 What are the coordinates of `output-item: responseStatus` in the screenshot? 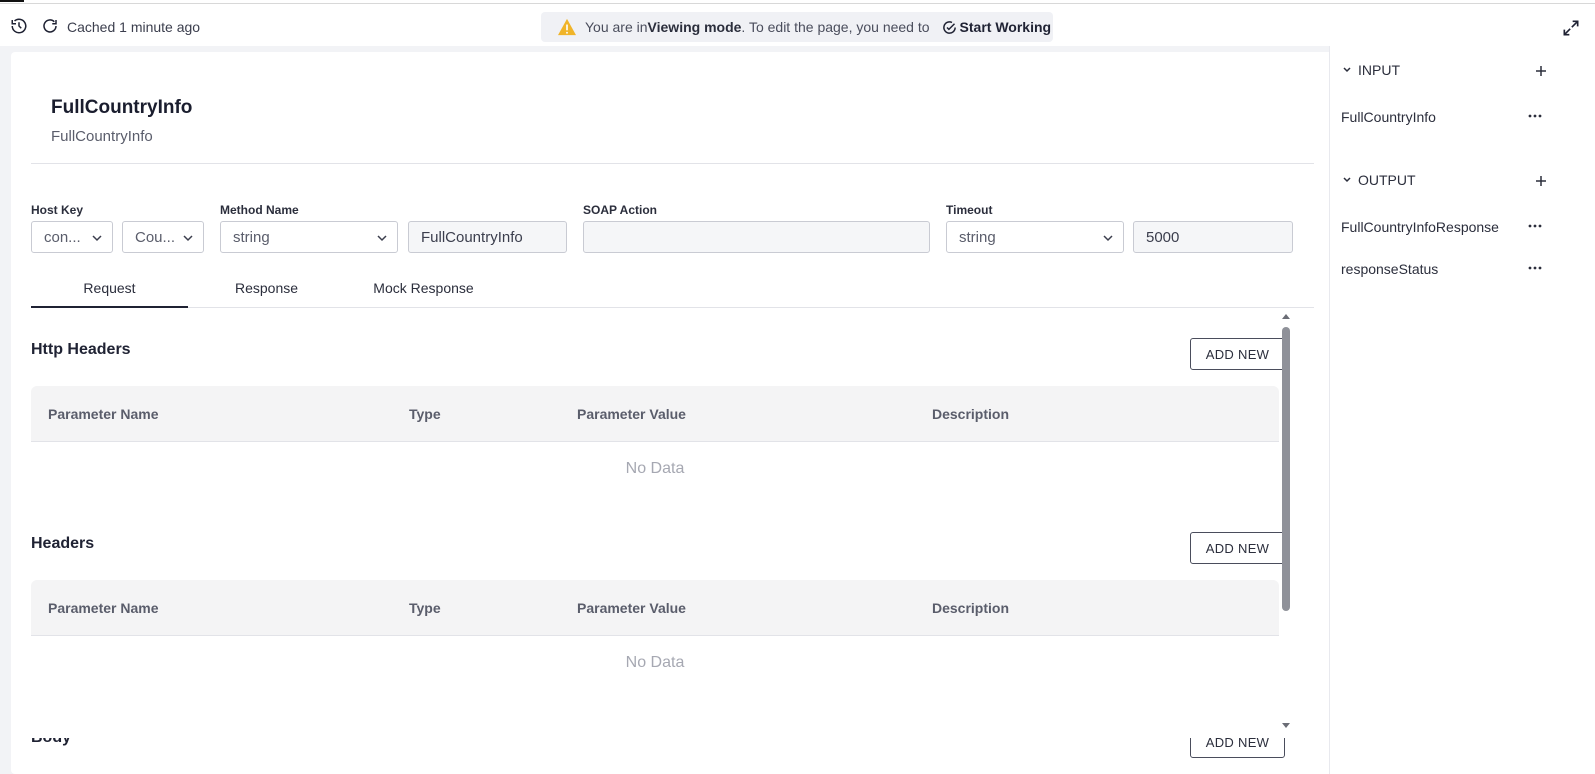 It's located at (1389, 269).